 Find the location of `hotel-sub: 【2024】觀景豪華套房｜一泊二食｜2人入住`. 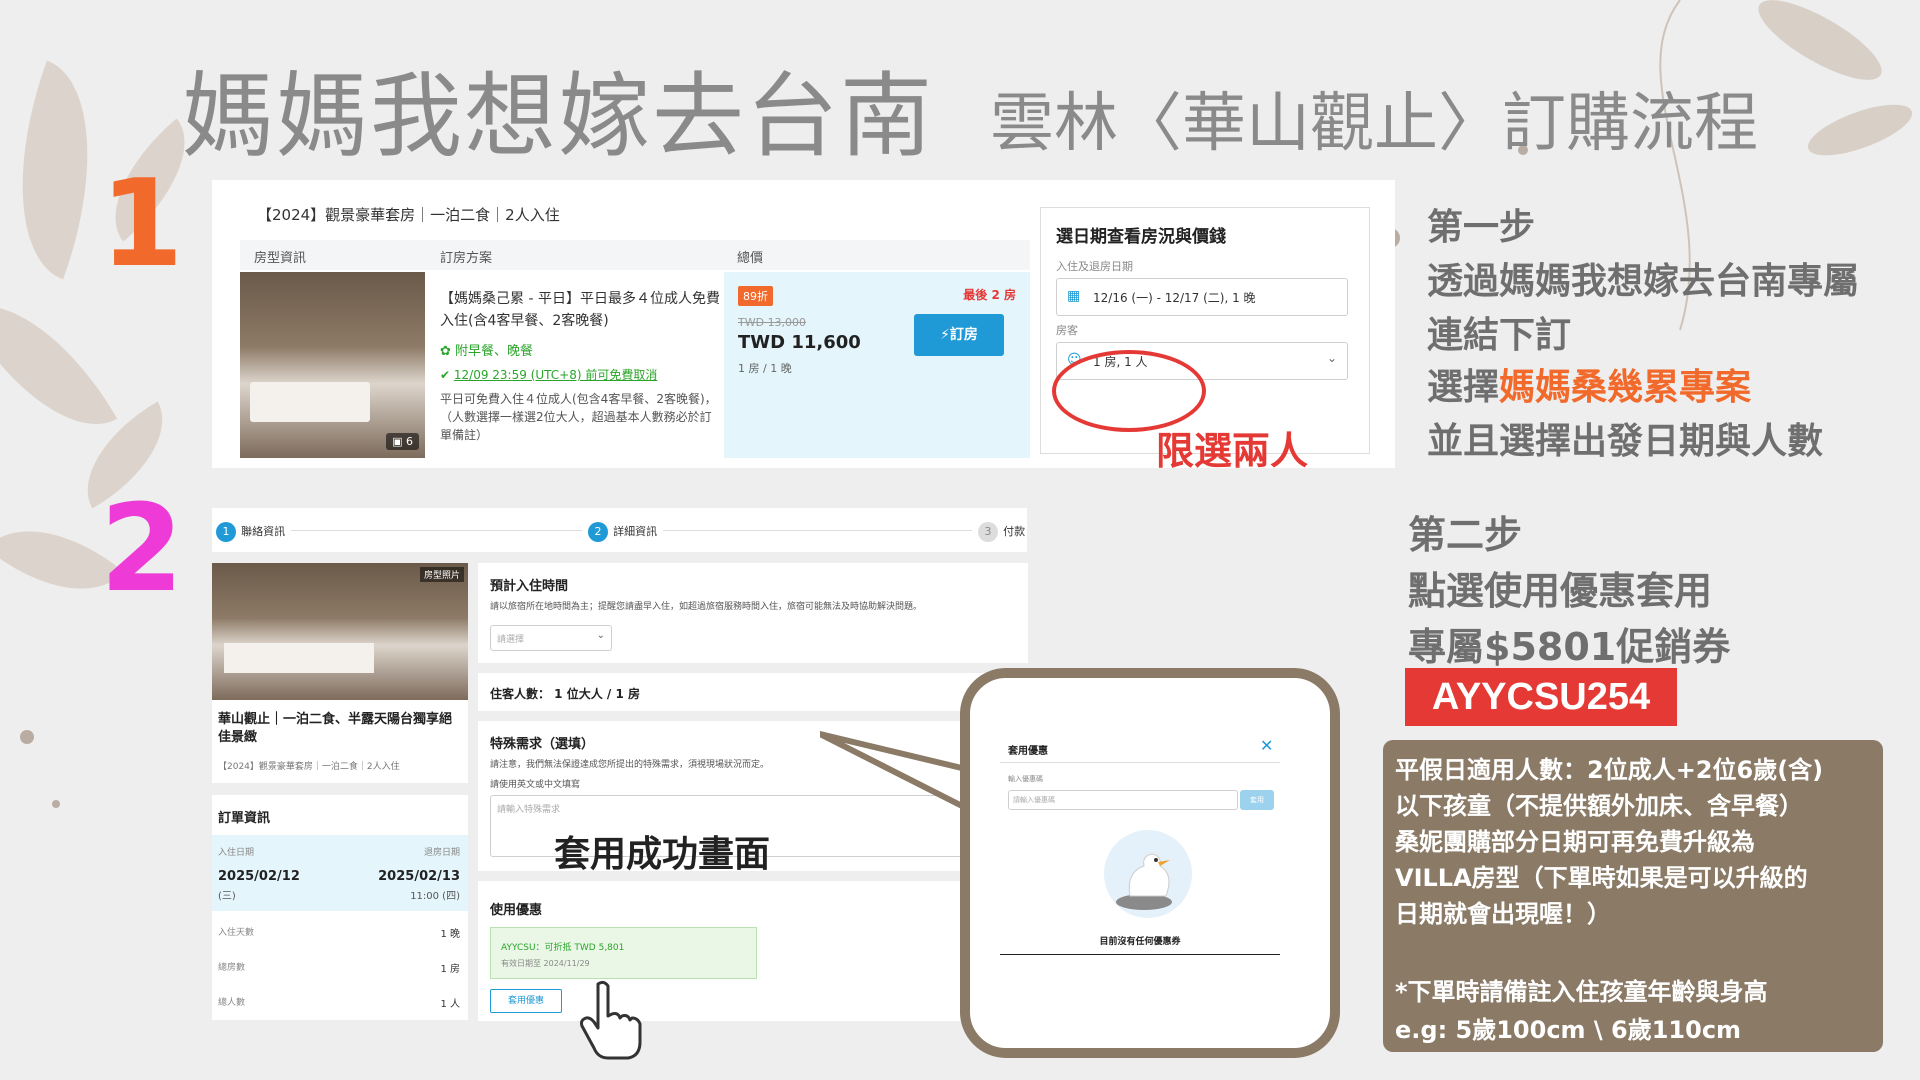

hotel-sub: 【2024】觀景豪華套房｜一泊二食｜2人入住 is located at coordinates (309, 767).